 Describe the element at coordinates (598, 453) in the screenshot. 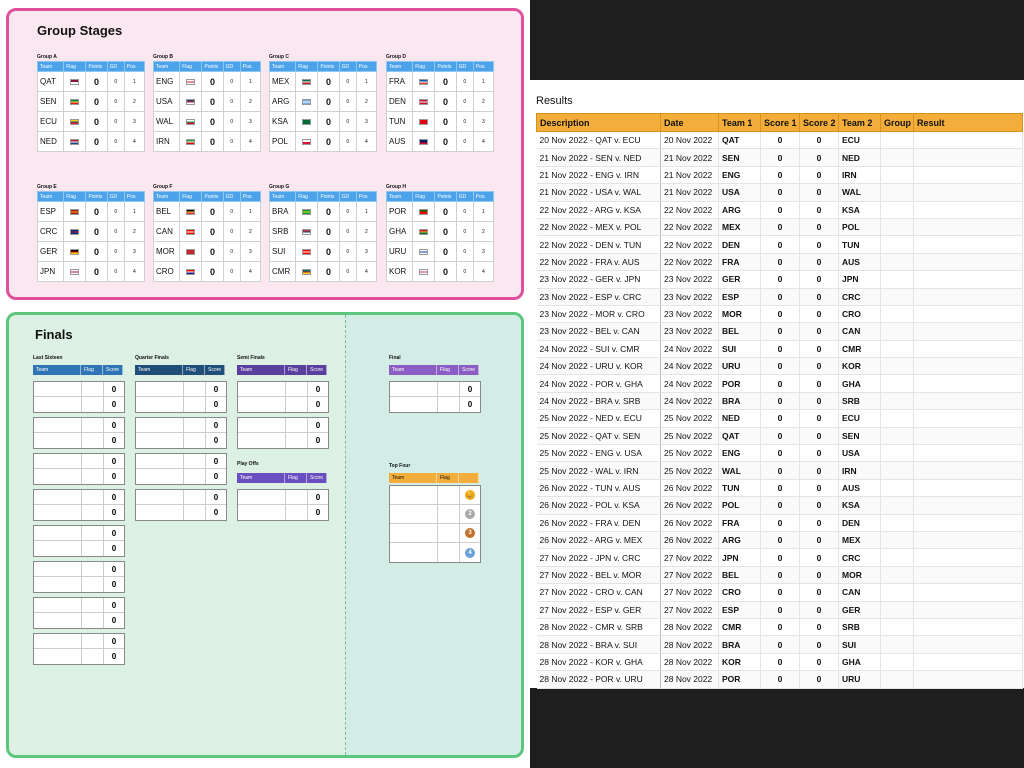

I see `description-cell: 25 Nov 2022 - ENG v. USA` at that location.